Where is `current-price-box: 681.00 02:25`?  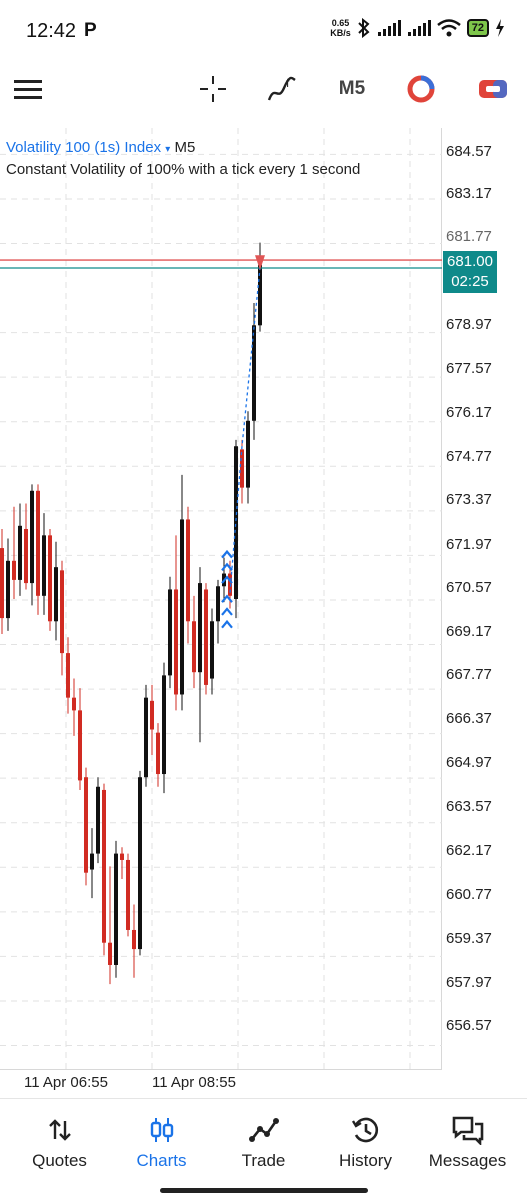 current-price-box: 681.00 02:25 is located at coordinates (470, 272).